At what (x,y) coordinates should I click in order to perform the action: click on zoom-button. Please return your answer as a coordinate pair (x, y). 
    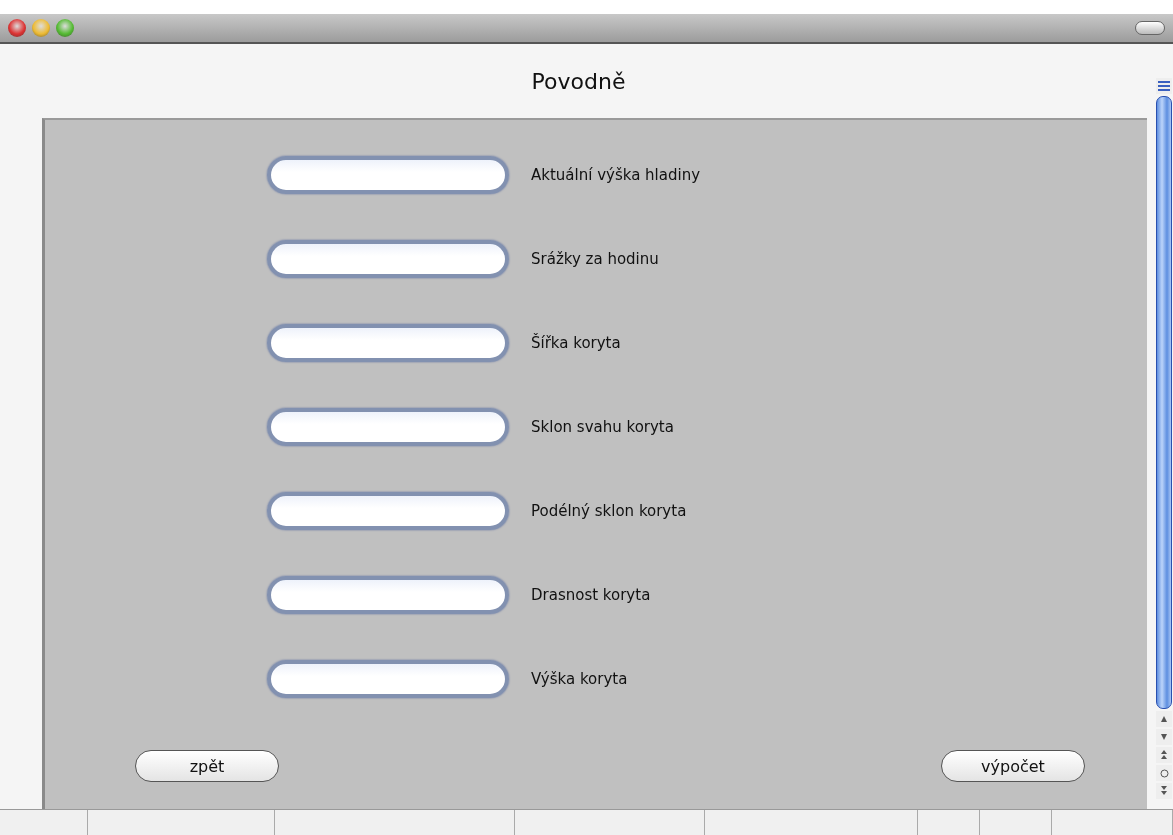
    Looking at the image, I should click on (65, 28).